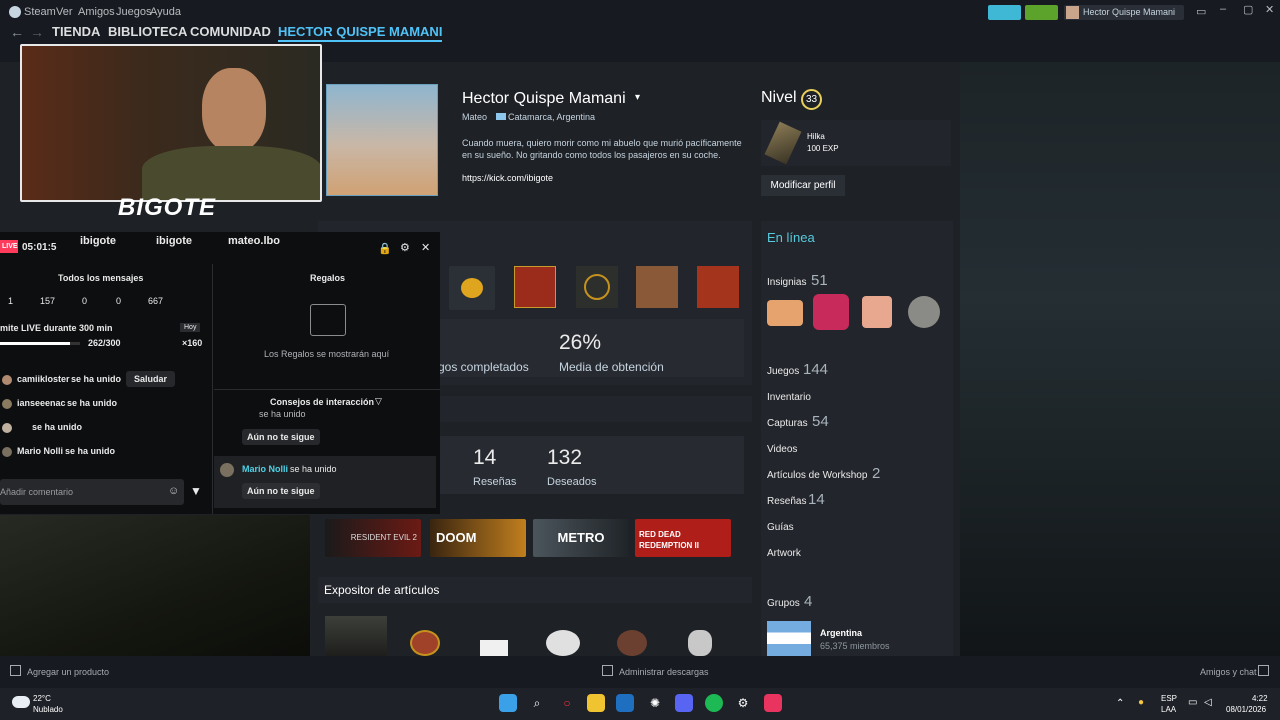 This screenshot has height=720, width=1280. What do you see at coordinates (356, 636) in the screenshot?
I see `item-hooded-figure` at bounding box center [356, 636].